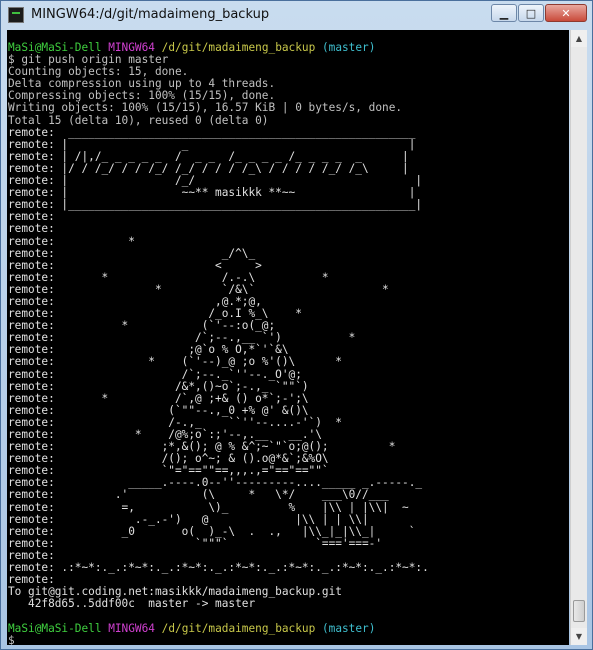  I want to click on terminal-app-icon, so click(16, 15).